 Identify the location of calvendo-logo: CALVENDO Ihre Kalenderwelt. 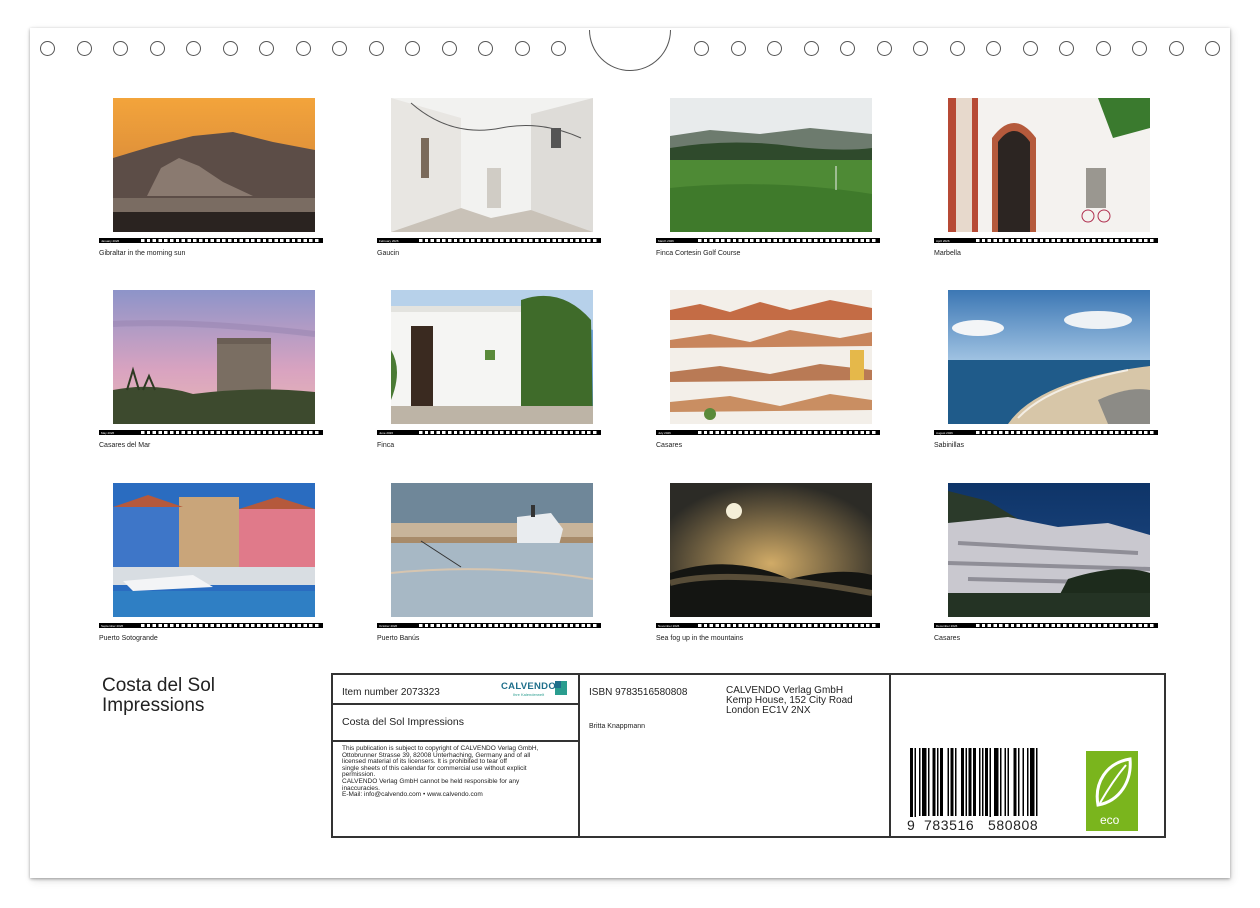
(535, 689).